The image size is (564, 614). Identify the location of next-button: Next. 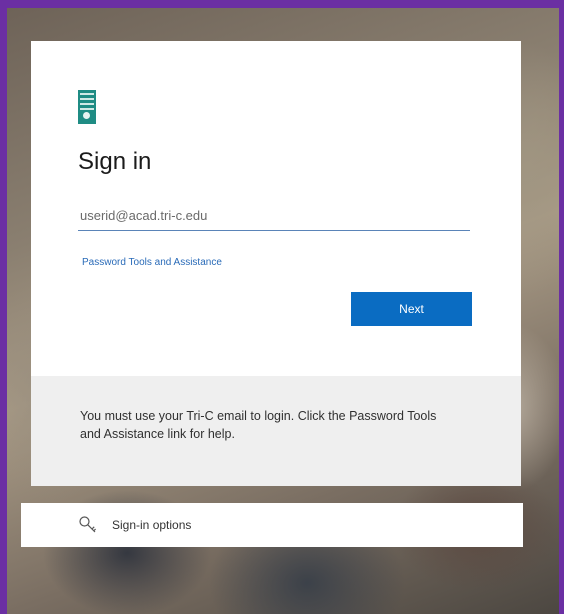
(411, 309).